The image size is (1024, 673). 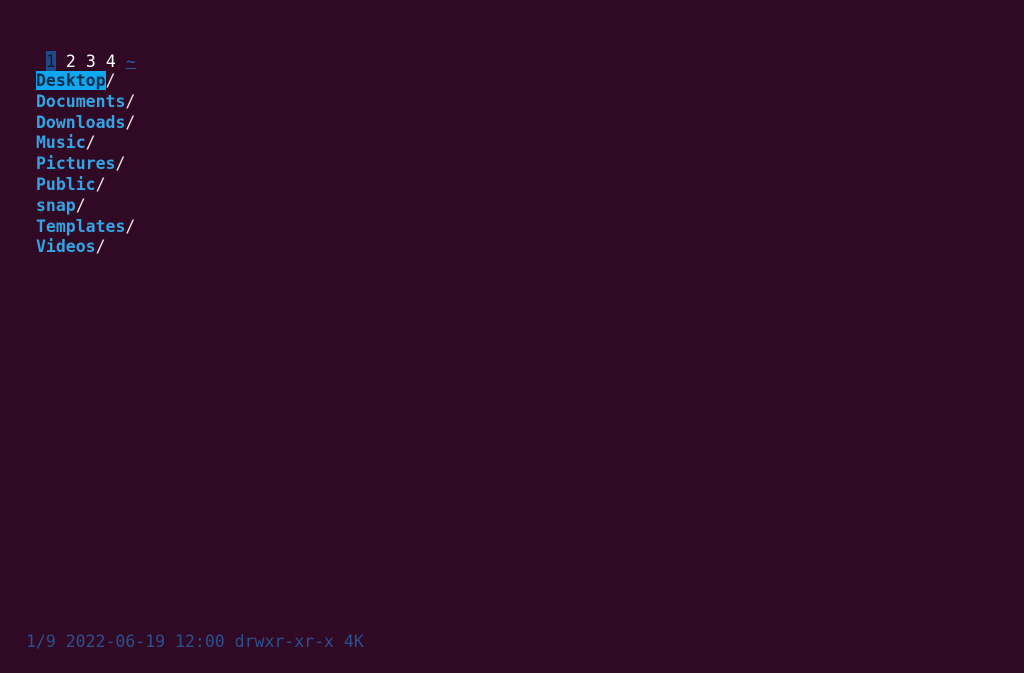 What do you see at coordinates (41, 641) in the screenshot?
I see `position-indicator: 1/9` at bounding box center [41, 641].